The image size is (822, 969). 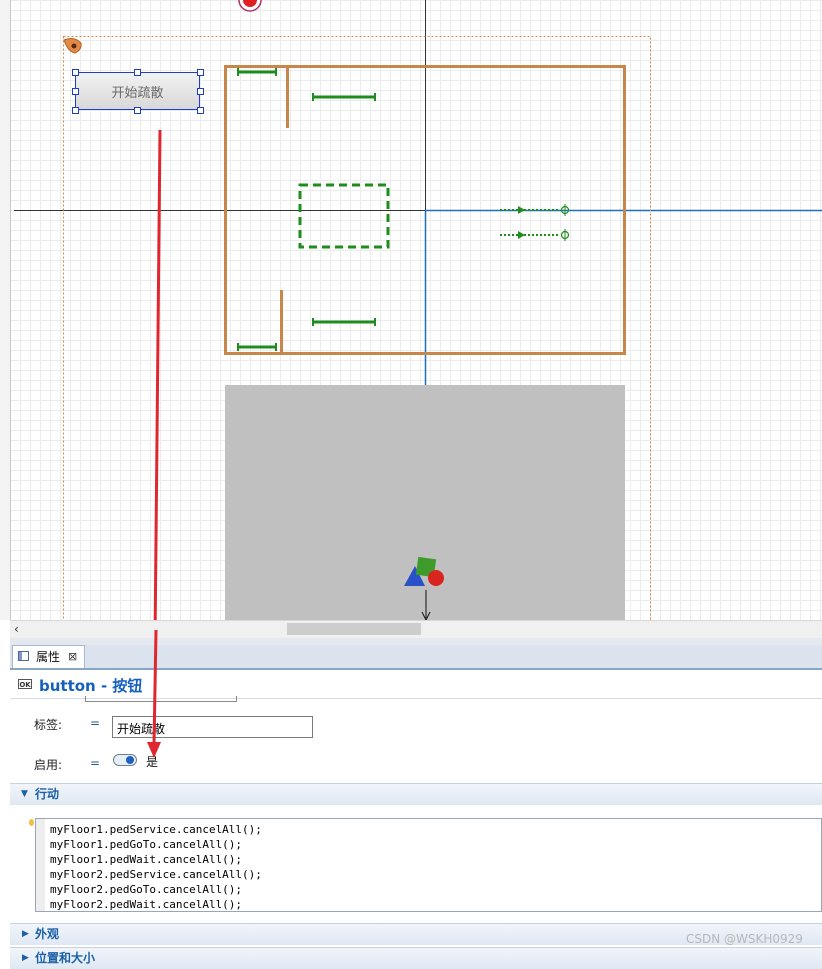 What do you see at coordinates (130, 760) in the screenshot?
I see `toggle-knob` at bounding box center [130, 760].